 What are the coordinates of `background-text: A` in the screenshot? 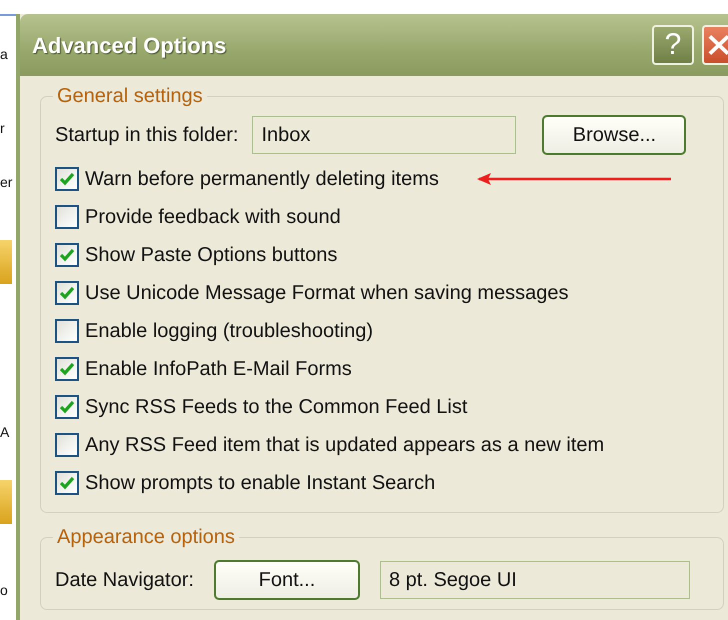 It's located at (5, 432).